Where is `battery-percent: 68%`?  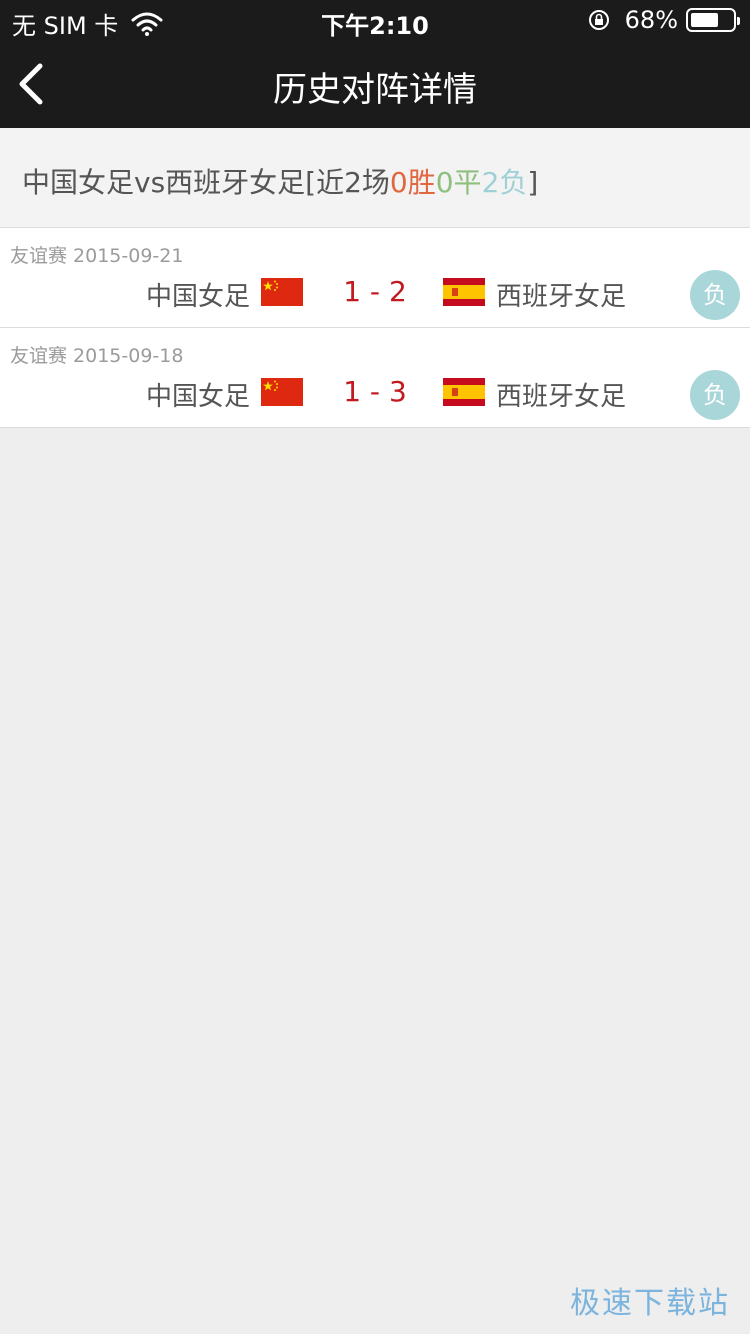 battery-percent: 68% is located at coordinates (651, 20).